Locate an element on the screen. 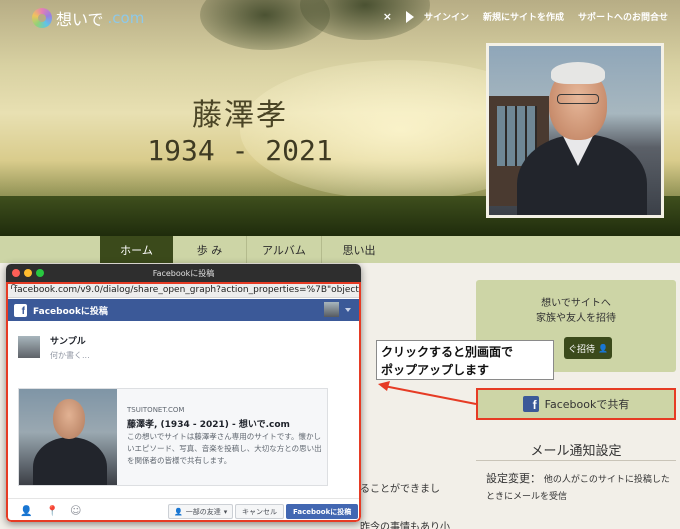 This screenshot has width=680, height=529. dialog-title: Facebookに投稿 is located at coordinates (70, 311).